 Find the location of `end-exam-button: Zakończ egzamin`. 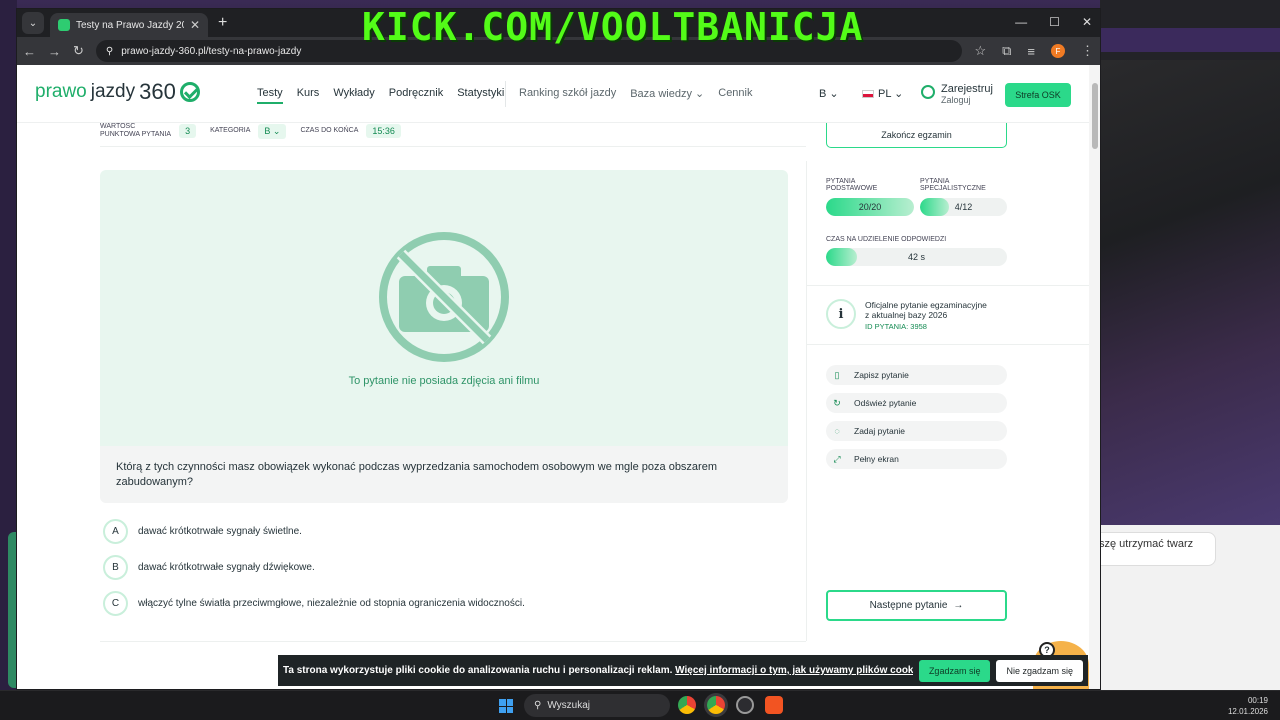

end-exam-button: Zakończ egzamin is located at coordinates (916, 135).